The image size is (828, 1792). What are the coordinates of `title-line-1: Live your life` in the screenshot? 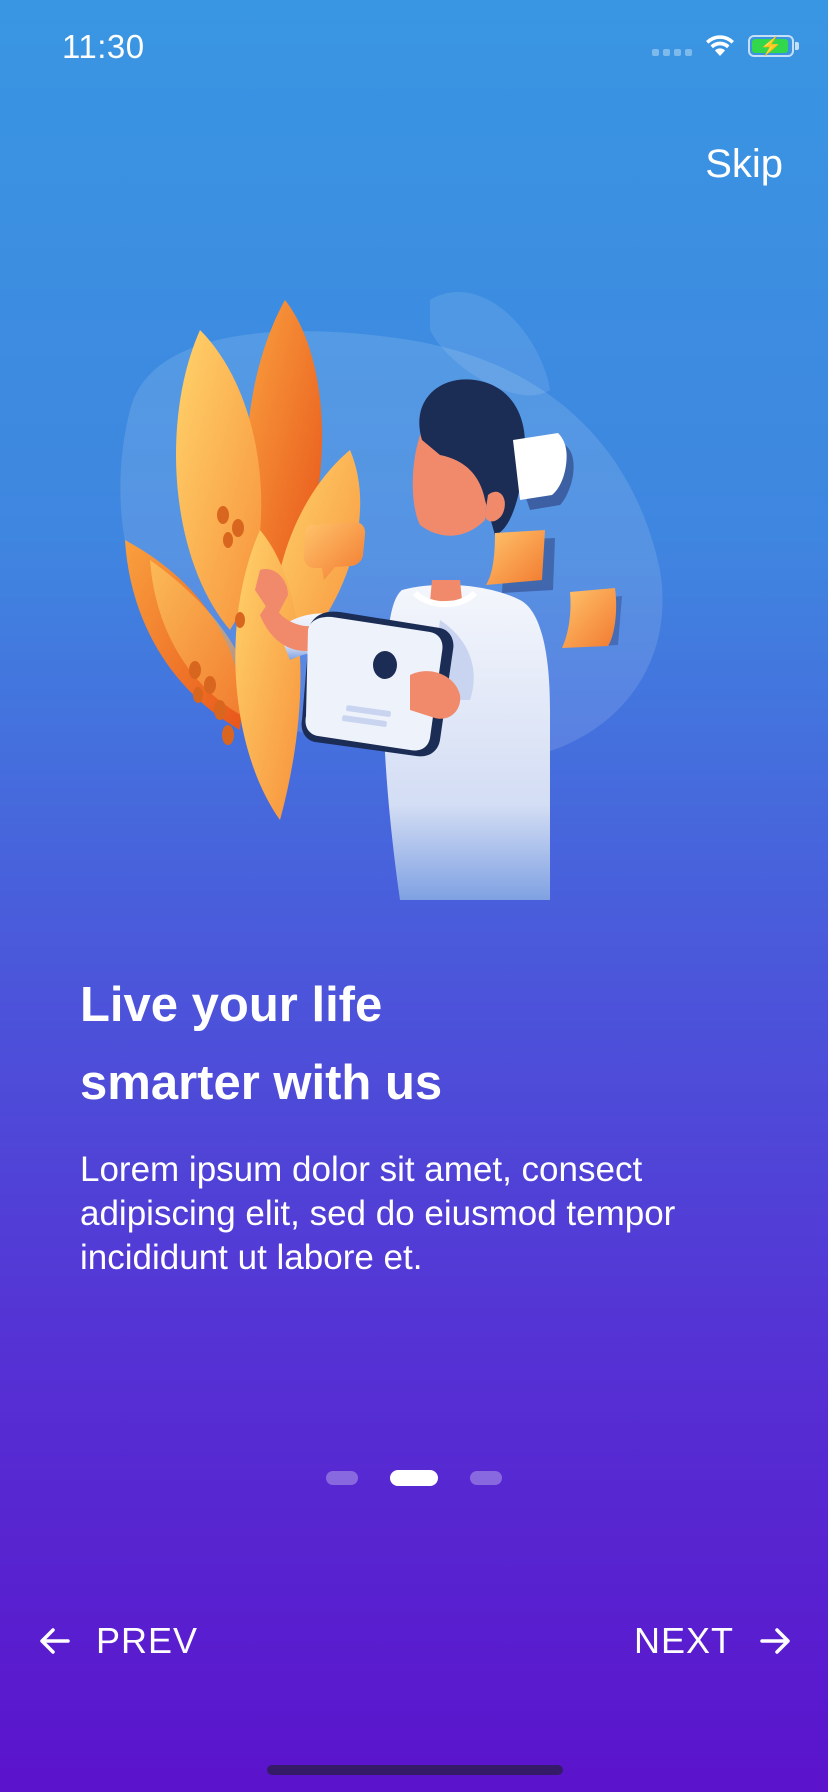 It's located at (231, 1005).